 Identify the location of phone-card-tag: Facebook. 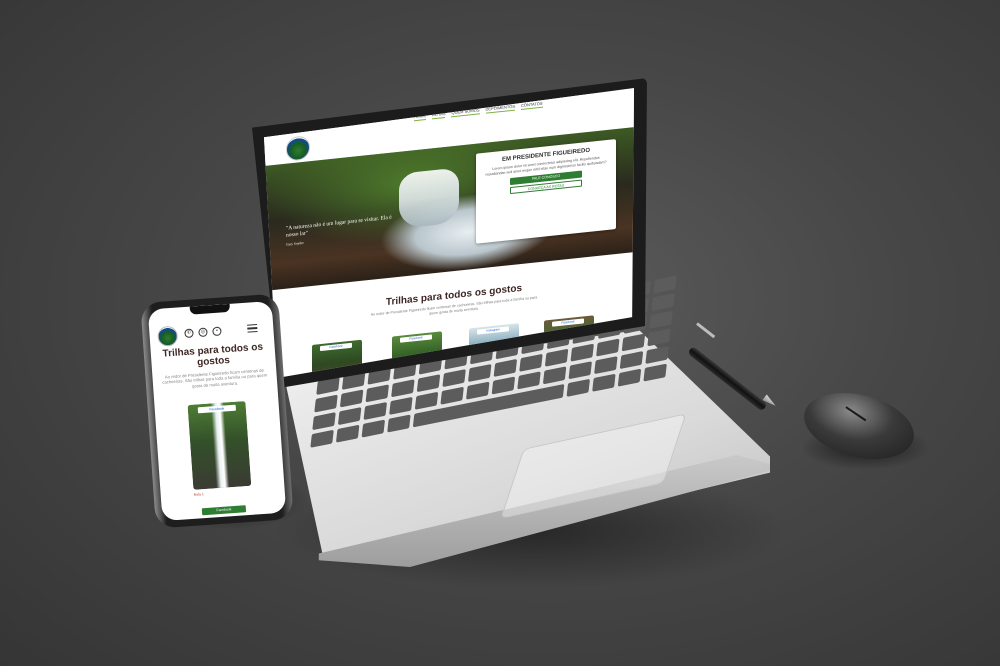
(217, 409).